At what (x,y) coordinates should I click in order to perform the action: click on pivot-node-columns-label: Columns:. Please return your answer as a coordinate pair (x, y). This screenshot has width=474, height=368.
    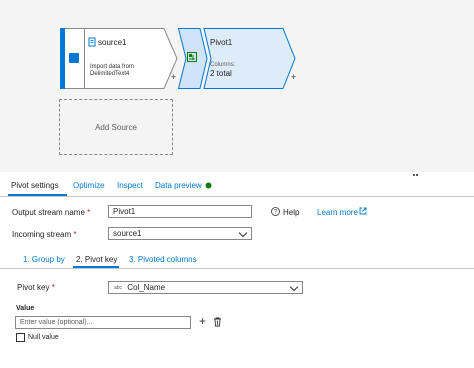
    Looking at the image, I should click on (223, 65).